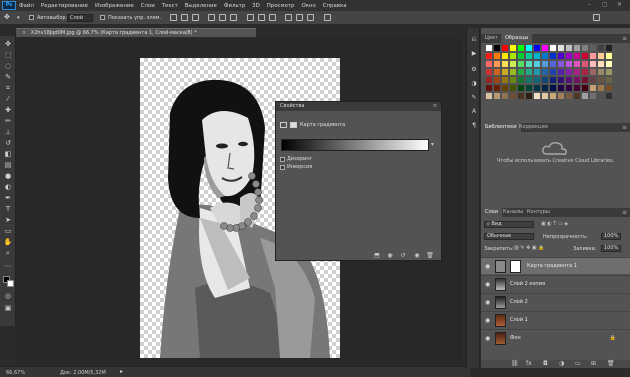 This screenshot has height=377, width=630. What do you see at coordinates (8, 242) in the screenshot?
I see `hand-tool-icon: ✋` at bounding box center [8, 242].